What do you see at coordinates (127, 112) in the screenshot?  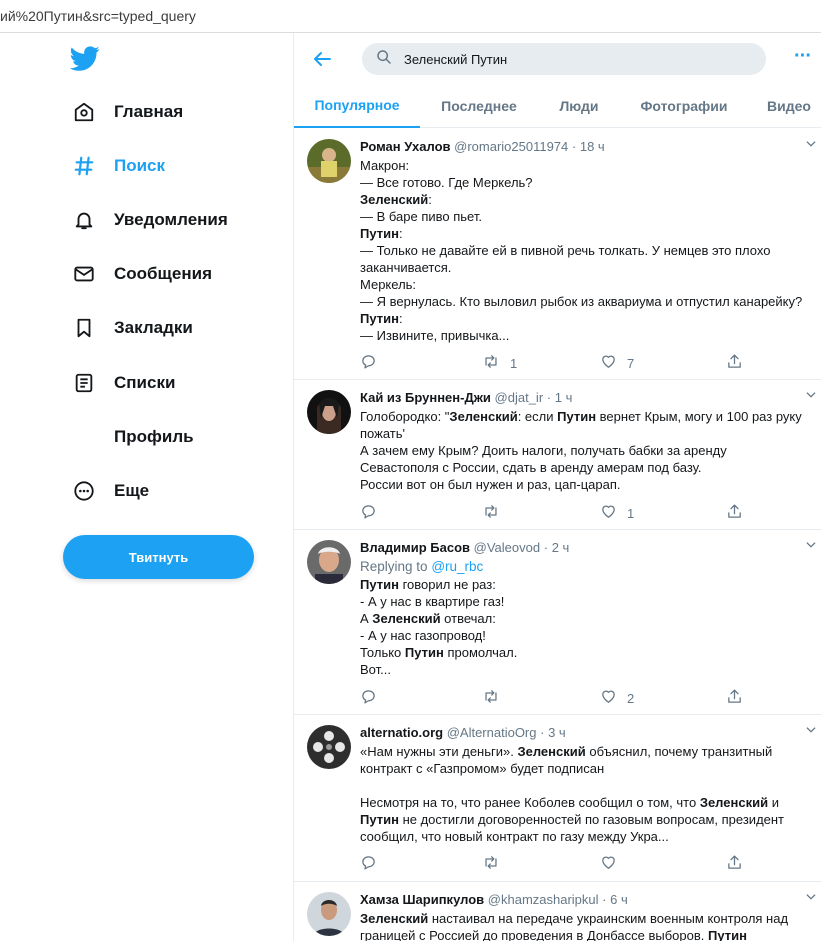 I see `sidebar-item-home: Главная` at bounding box center [127, 112].